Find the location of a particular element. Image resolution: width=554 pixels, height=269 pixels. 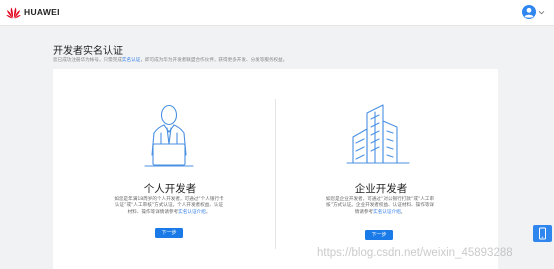

personal-desc-line-3: 材料、操作等详情请参考实名认证介绍。 is located at coordinates (169, 213).